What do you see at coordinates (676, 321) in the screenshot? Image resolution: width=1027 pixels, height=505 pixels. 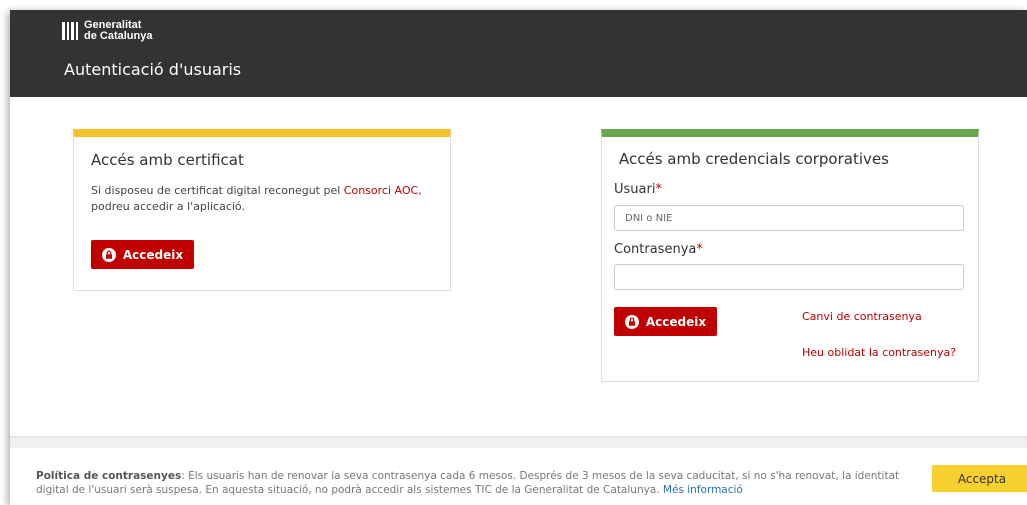 I see `credentials-access-label: Accedeix` at bounding box center [676, 321].